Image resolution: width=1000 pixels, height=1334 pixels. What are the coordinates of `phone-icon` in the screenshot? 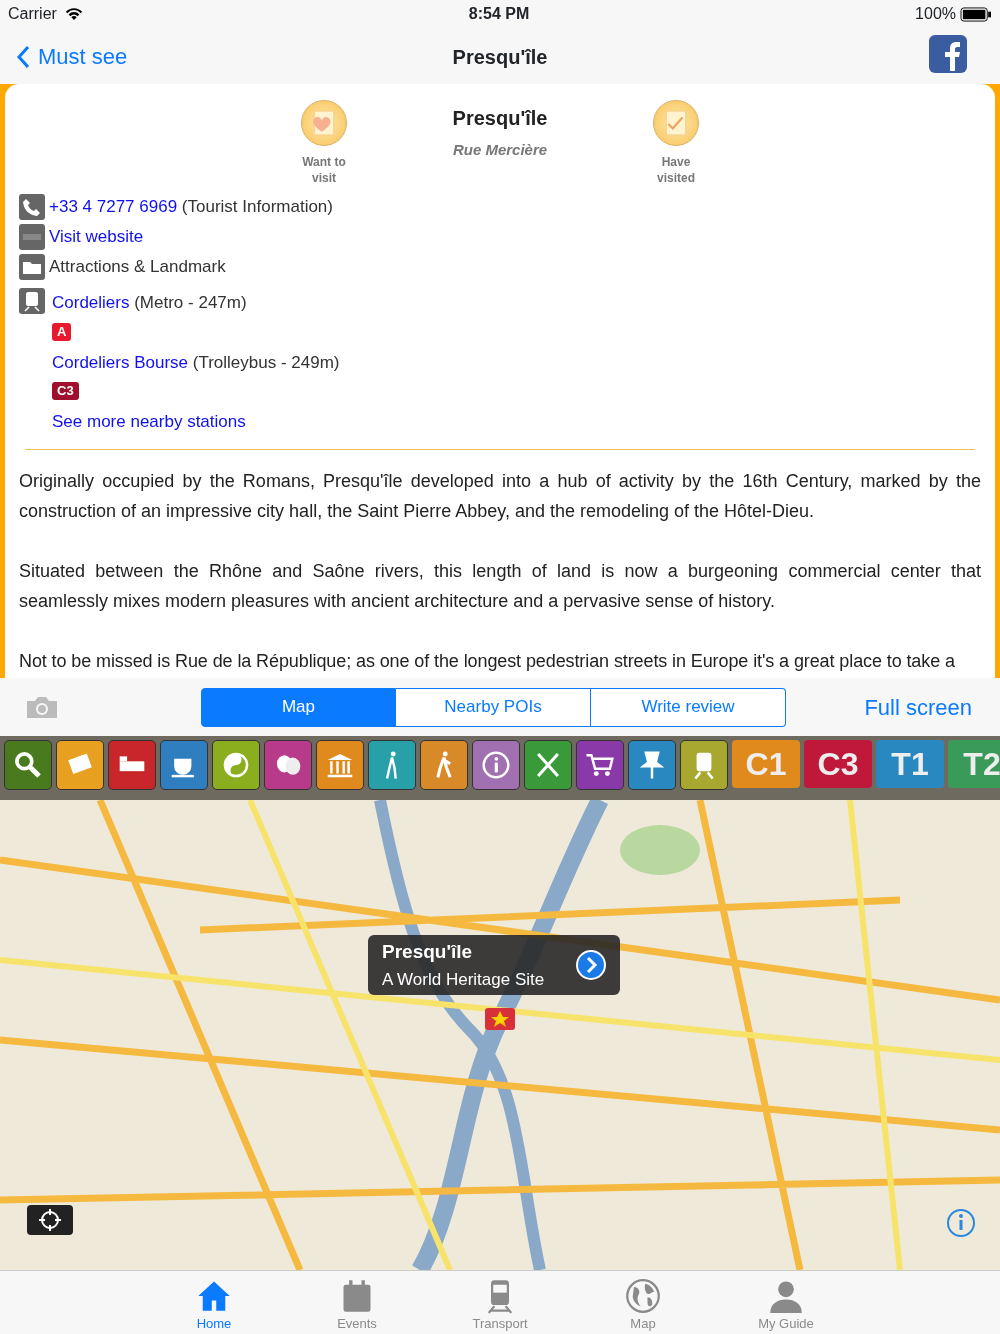 It's located at (32, 207).